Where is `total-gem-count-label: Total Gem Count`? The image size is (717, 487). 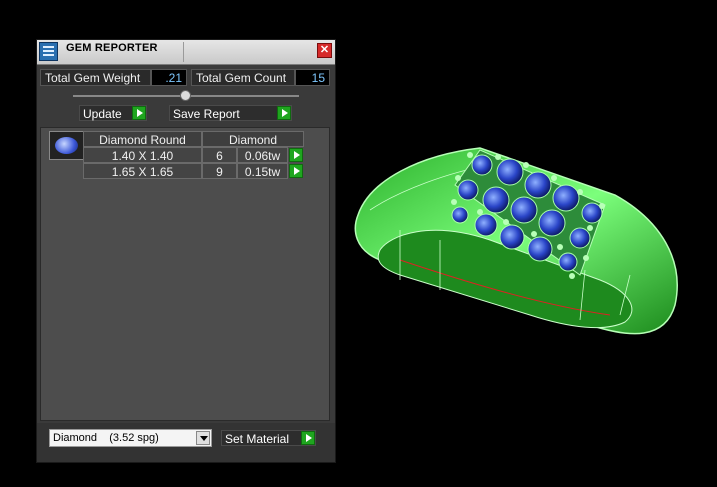 total-gem-count-label: Total Gem Count is located at coordinates (243, 77).